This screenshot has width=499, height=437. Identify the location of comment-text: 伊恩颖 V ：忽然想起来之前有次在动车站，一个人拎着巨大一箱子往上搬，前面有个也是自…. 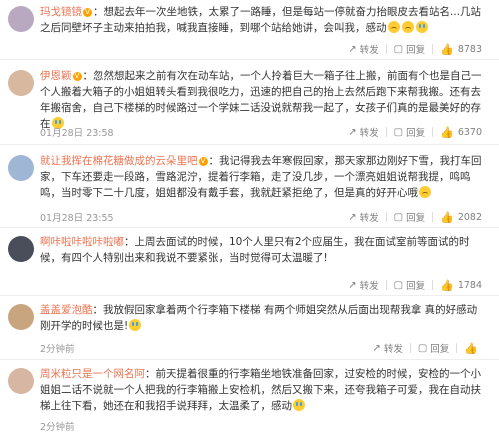
(261, 100).